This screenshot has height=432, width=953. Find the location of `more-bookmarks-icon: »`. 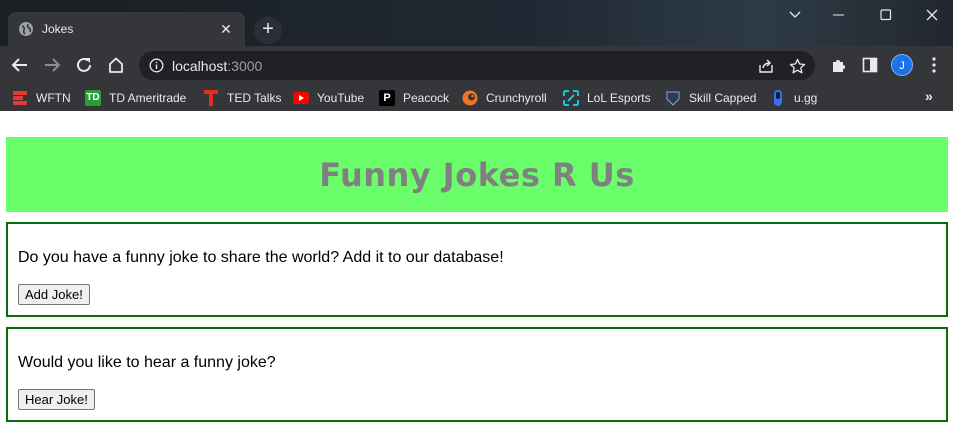

more-bookmarks-icon: » is located at coordinates (929, 96).